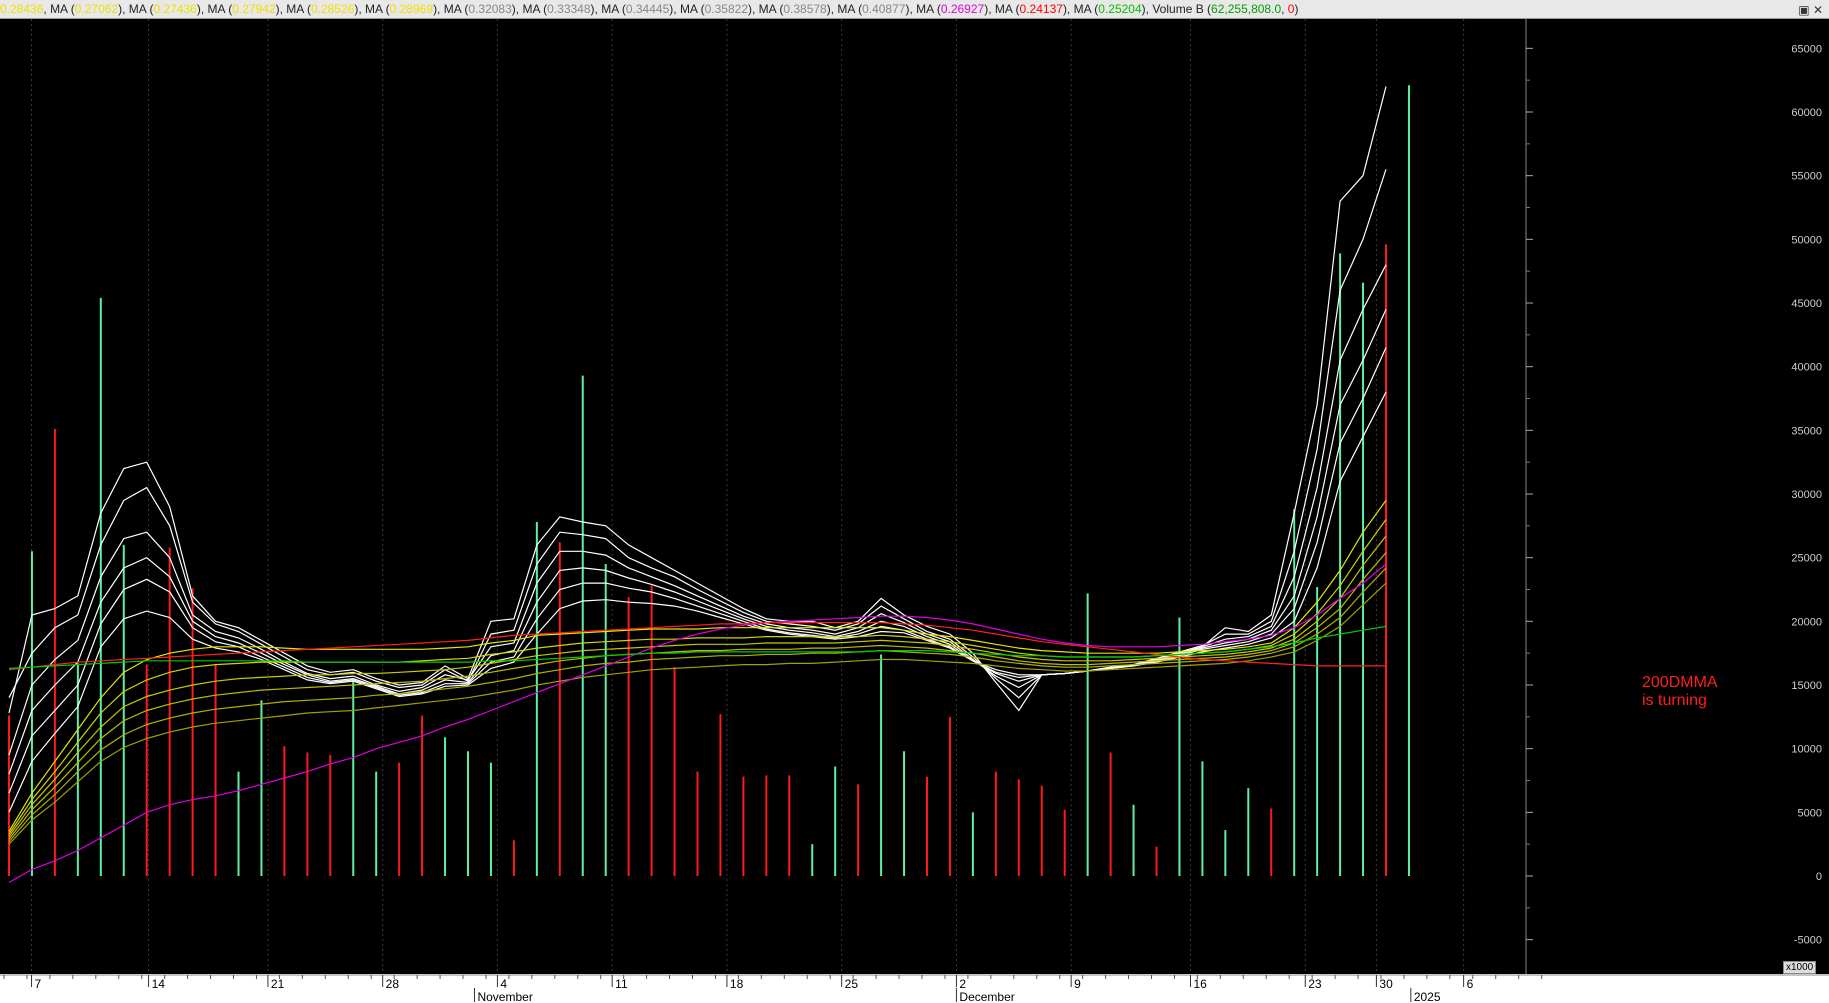 The image size is (1829, 1003). What do you see at coordinates (1806, 622) in the screenshot?
I see `y-tick-label: 20000` at bounding box center [1806, 622].